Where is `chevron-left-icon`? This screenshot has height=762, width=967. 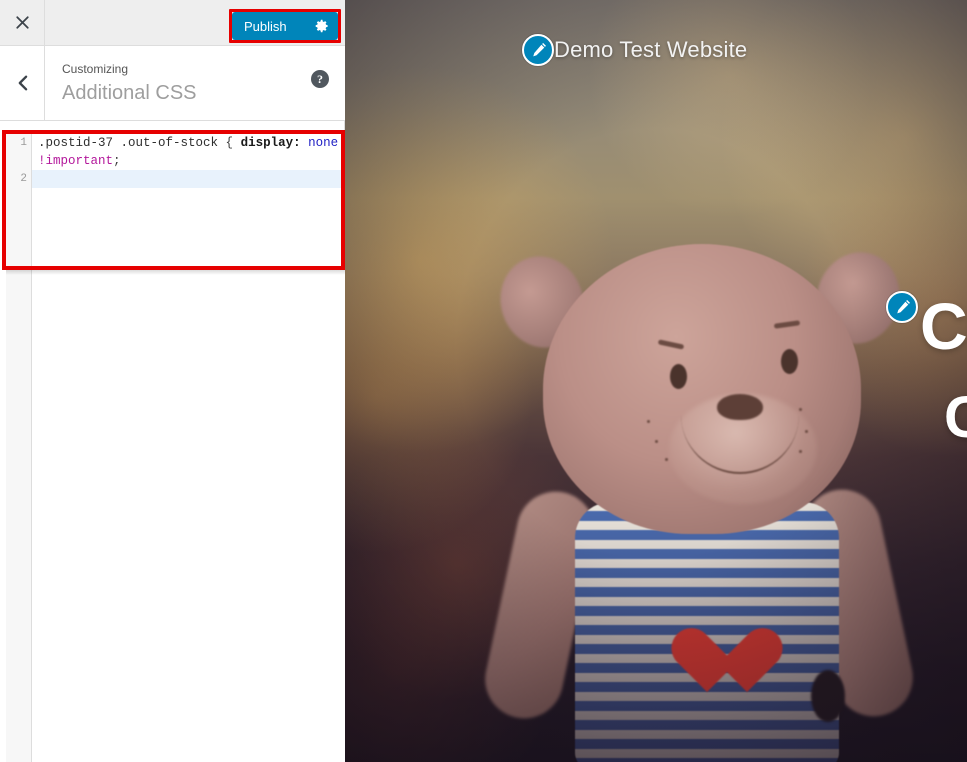
chevron-left-icon is located at coordinates (22, 83).